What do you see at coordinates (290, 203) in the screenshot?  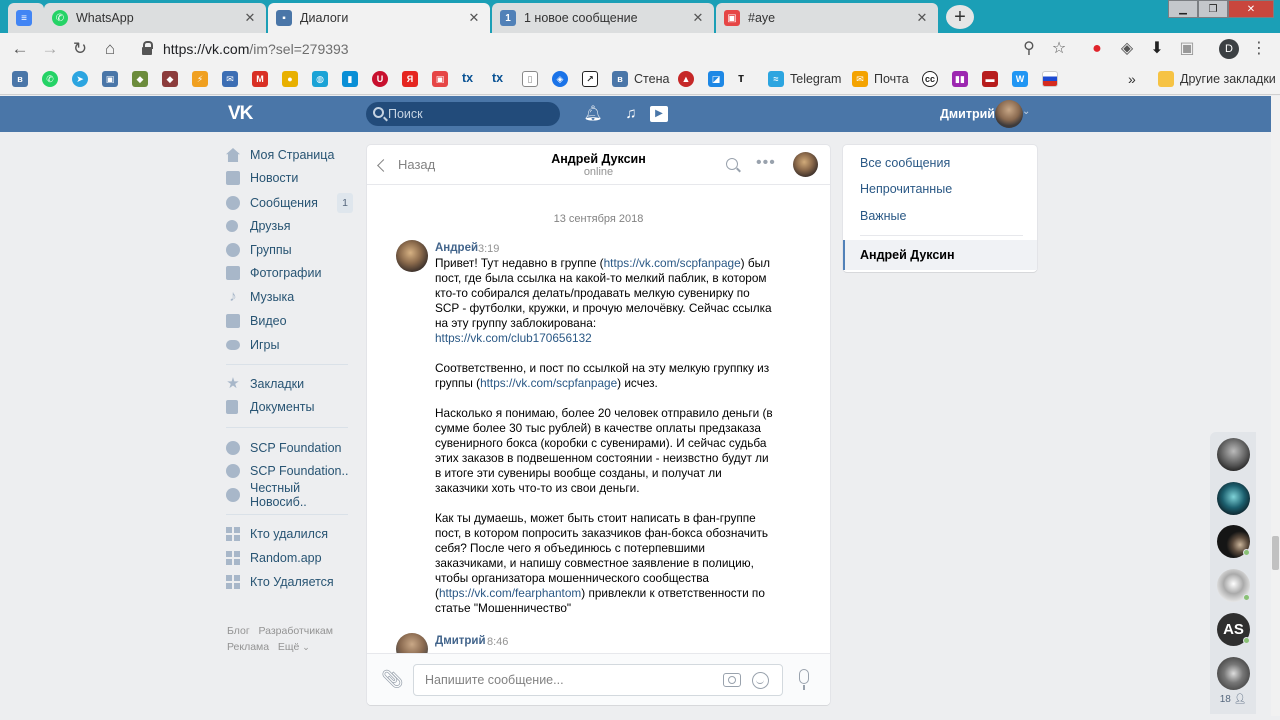 I see `menu-item-messages: Сообщения 1` at bounding box center [290, 203].